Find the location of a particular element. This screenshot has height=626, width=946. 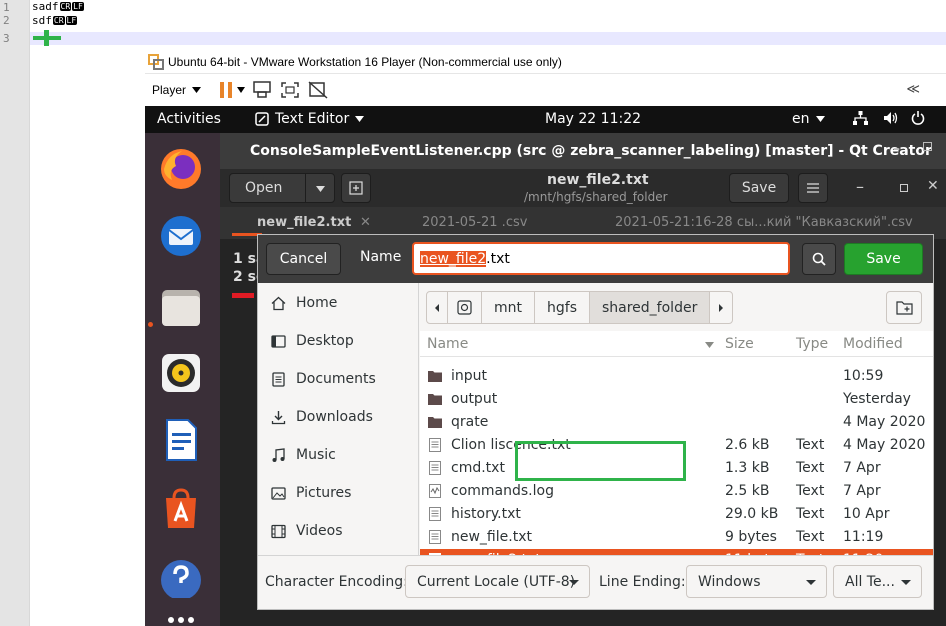

create-folder-button is located at coordinates (904, 307).